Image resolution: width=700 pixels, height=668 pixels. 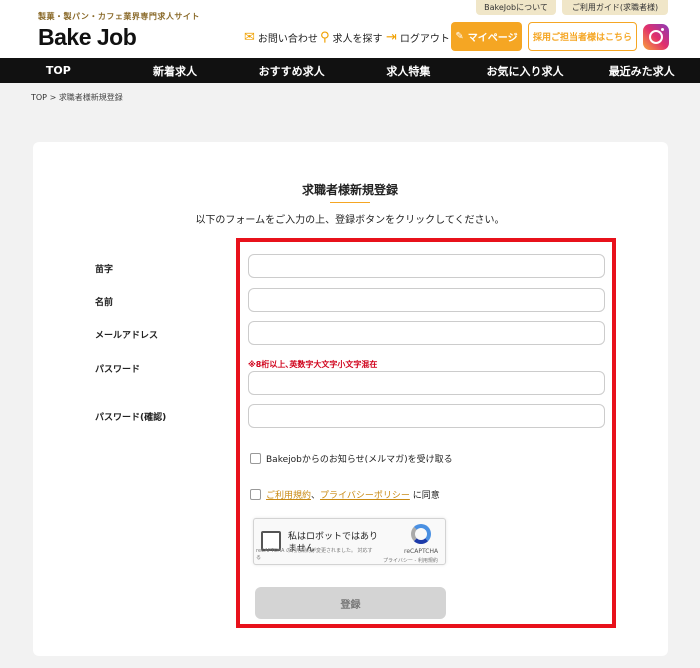 What do you see at coordinates (104, 270) in the screenshot?
I see `last-name-label: 苗字` at bounding box center [104, 270].